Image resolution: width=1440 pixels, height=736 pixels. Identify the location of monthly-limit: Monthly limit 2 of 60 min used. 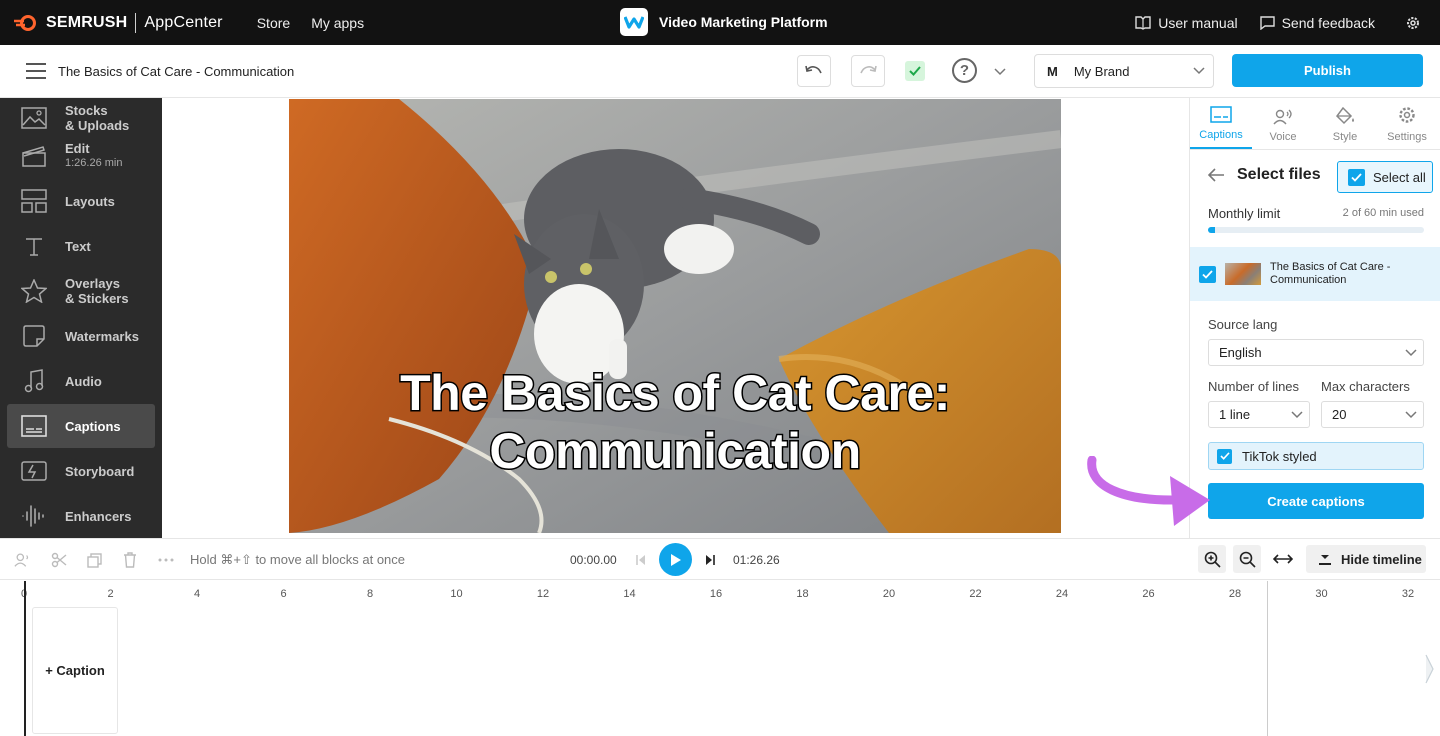
(1316, 213).